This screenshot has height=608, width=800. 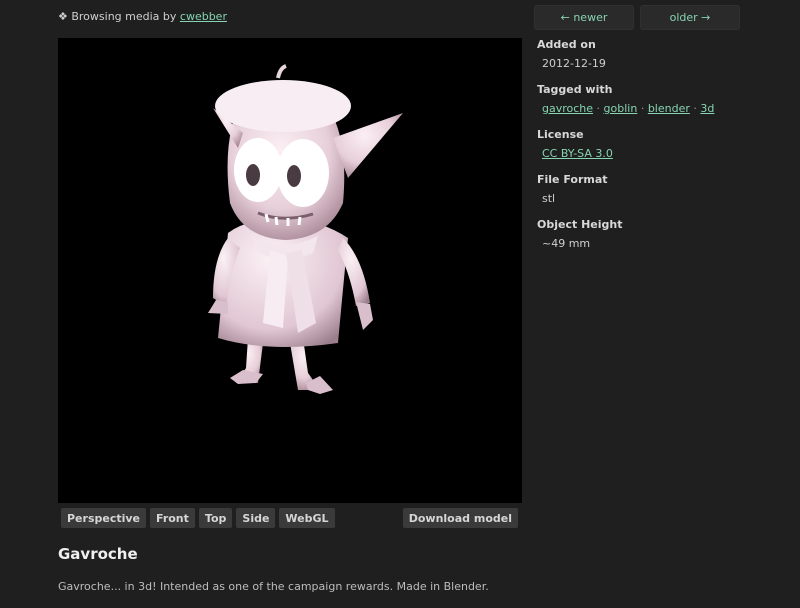 What do you see at coordinates (460, 518) in the screenshot?
I see `download-model-button: Download model` at bounding box center [460, 518].